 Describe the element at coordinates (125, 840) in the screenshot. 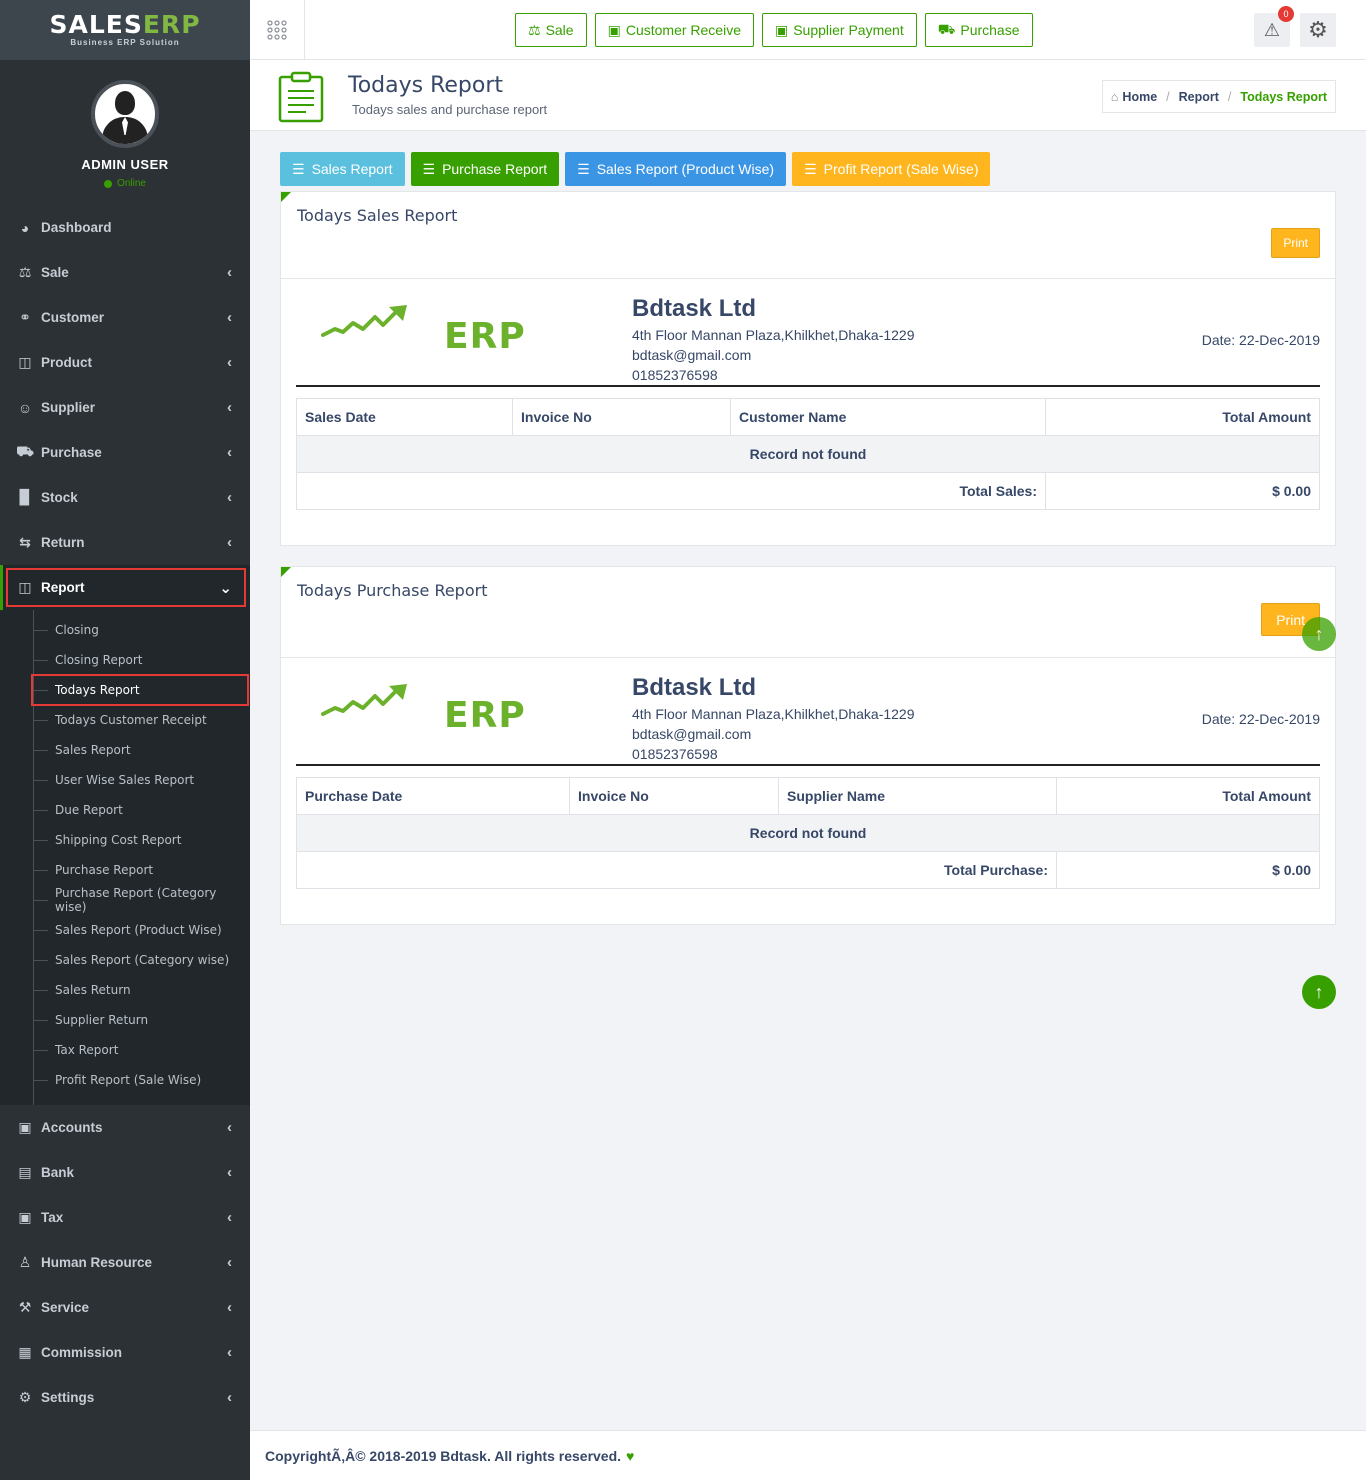

I see `submenu-item-shipping-cost-report: Shipping Cost Report` at that location.